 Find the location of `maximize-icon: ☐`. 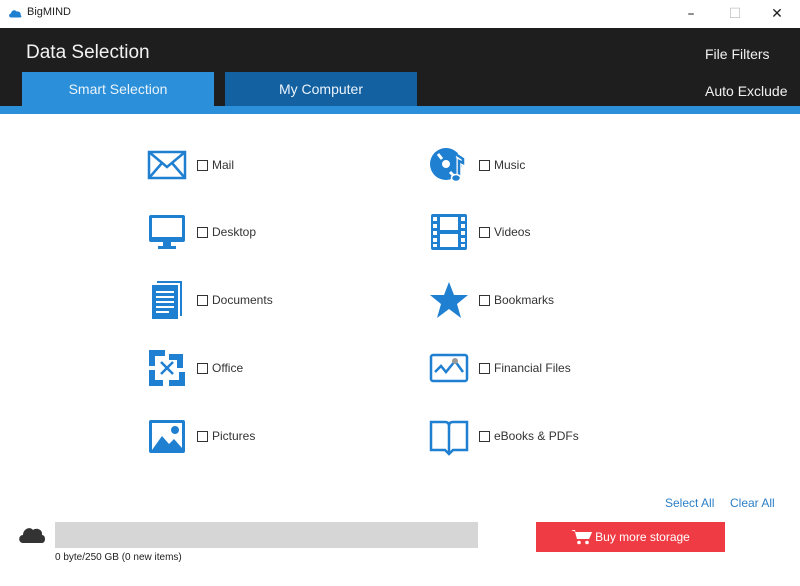

maximize-icon: ☐ is located at coordinates (735, 14).